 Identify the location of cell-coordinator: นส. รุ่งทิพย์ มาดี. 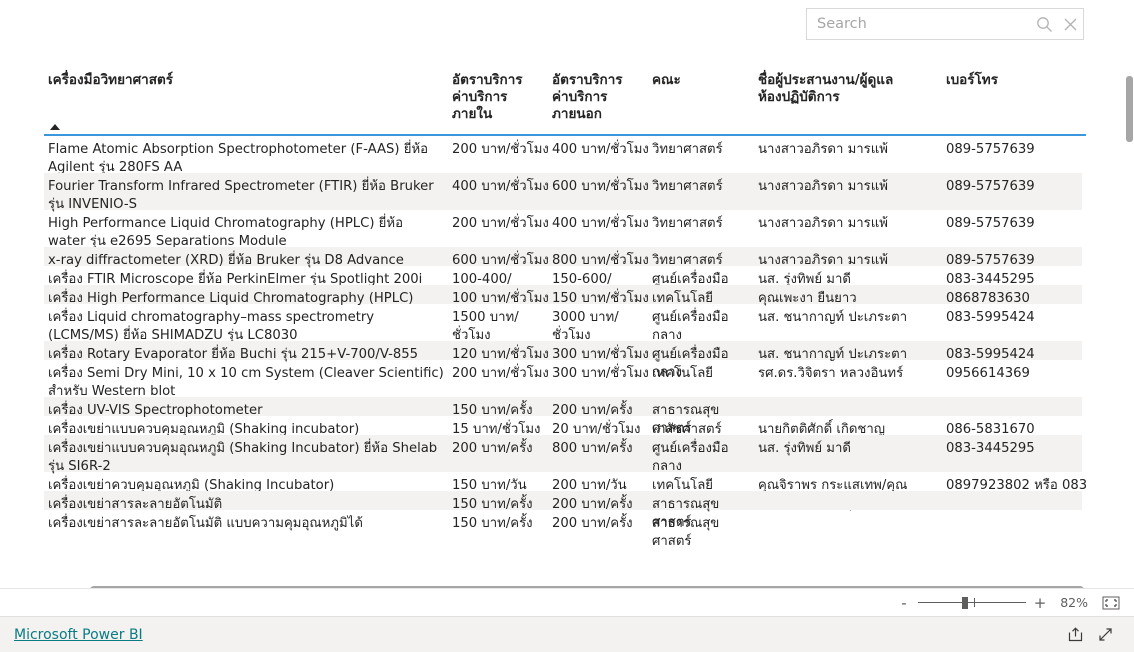
(804, 448).